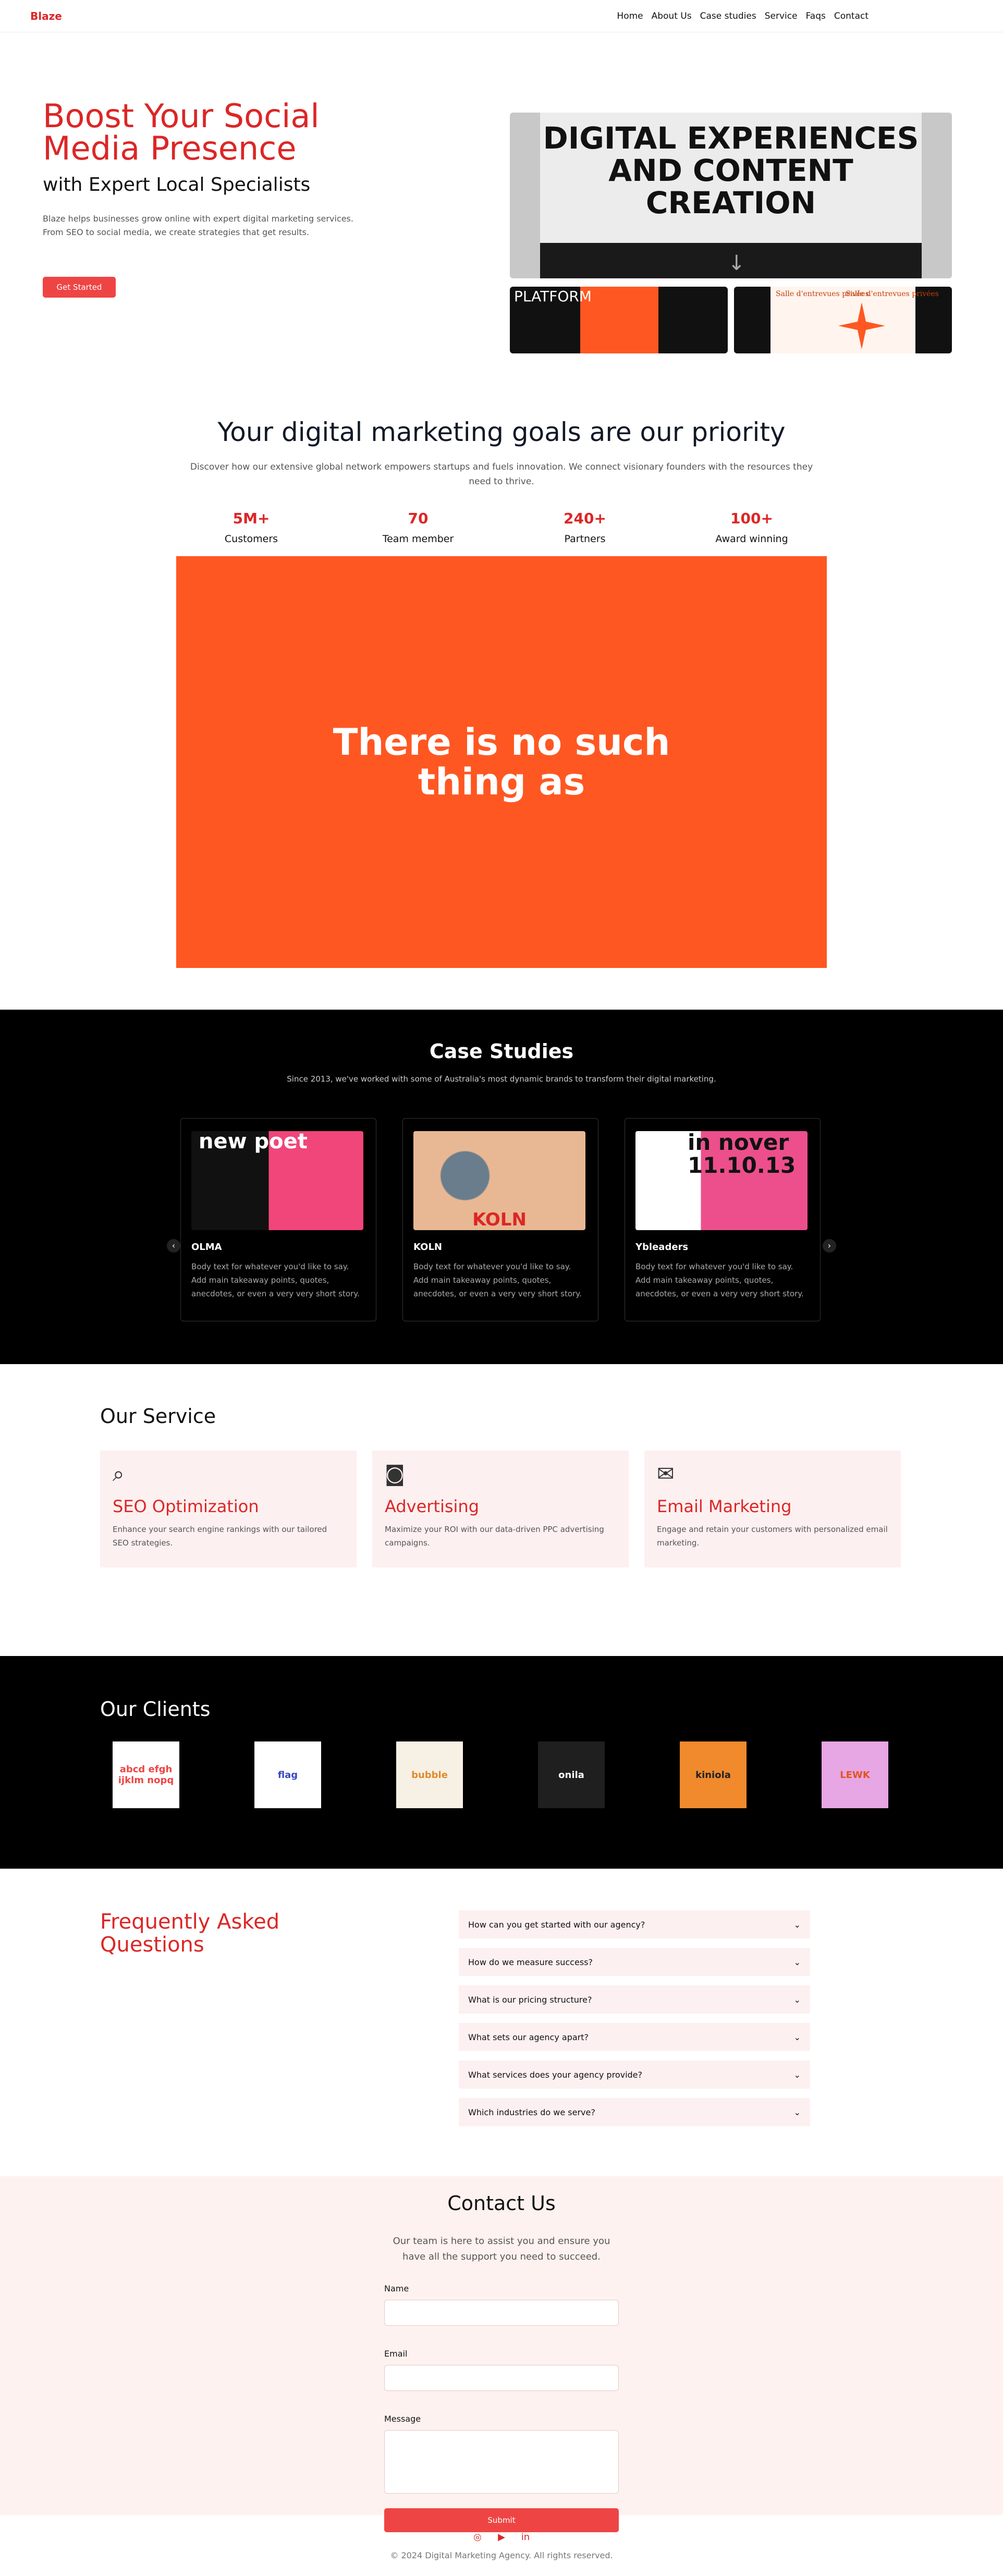  I want to click on case-image-text: KOLN, so click(499, 1219).